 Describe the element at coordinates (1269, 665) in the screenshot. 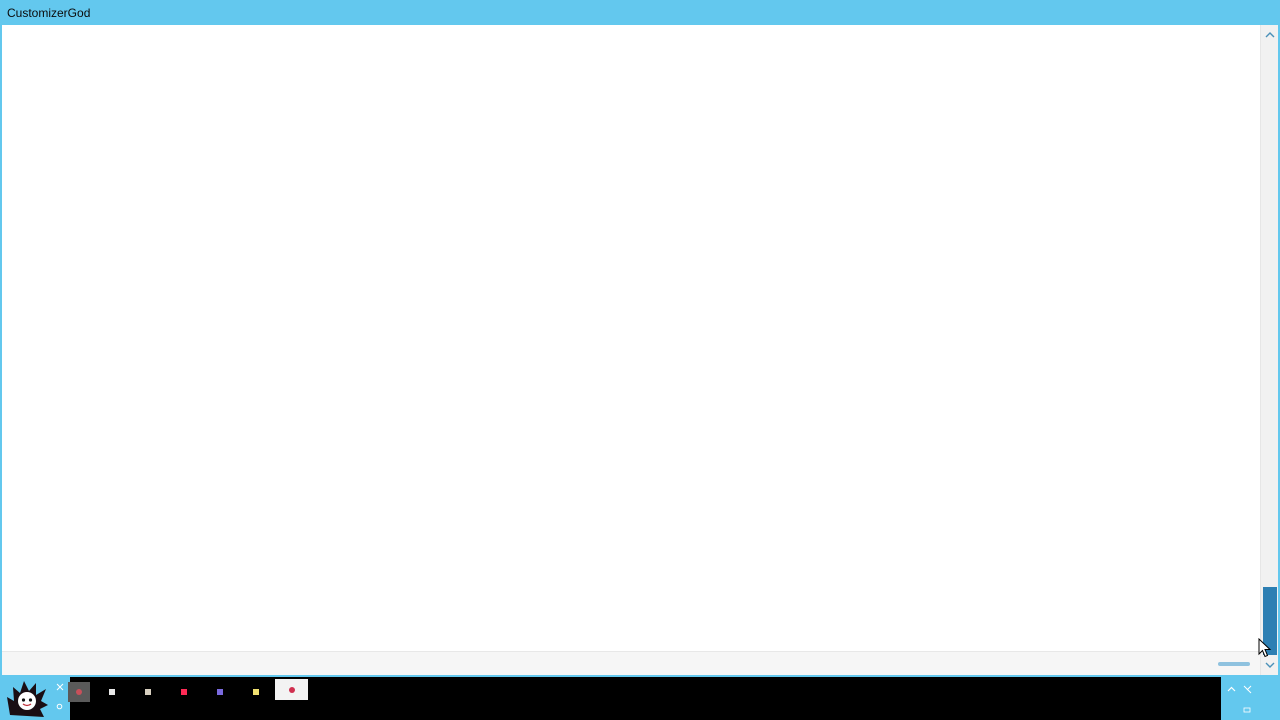

I see `chevron-down-icon` at that location.